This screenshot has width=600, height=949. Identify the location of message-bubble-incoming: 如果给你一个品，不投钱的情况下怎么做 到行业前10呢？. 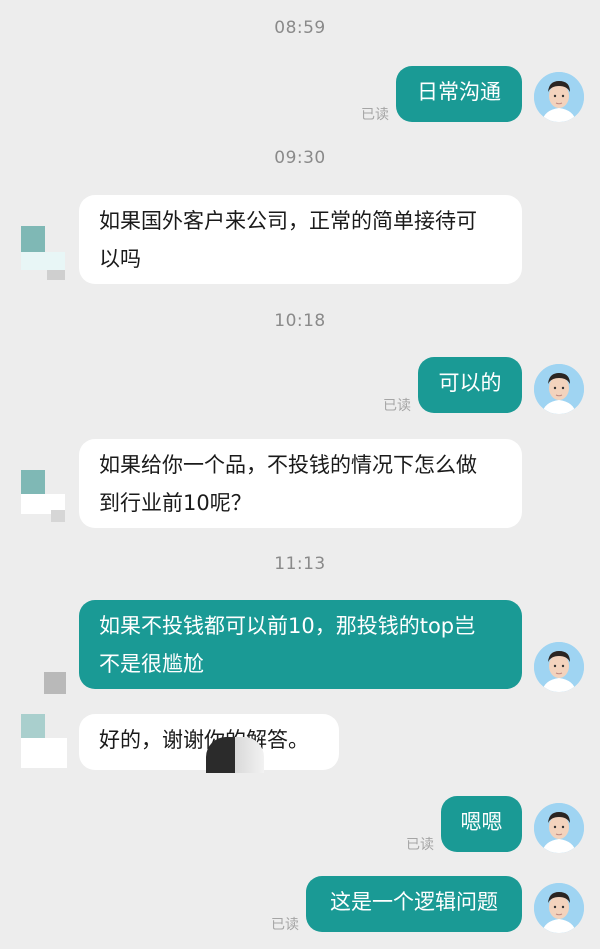
(300, 483).